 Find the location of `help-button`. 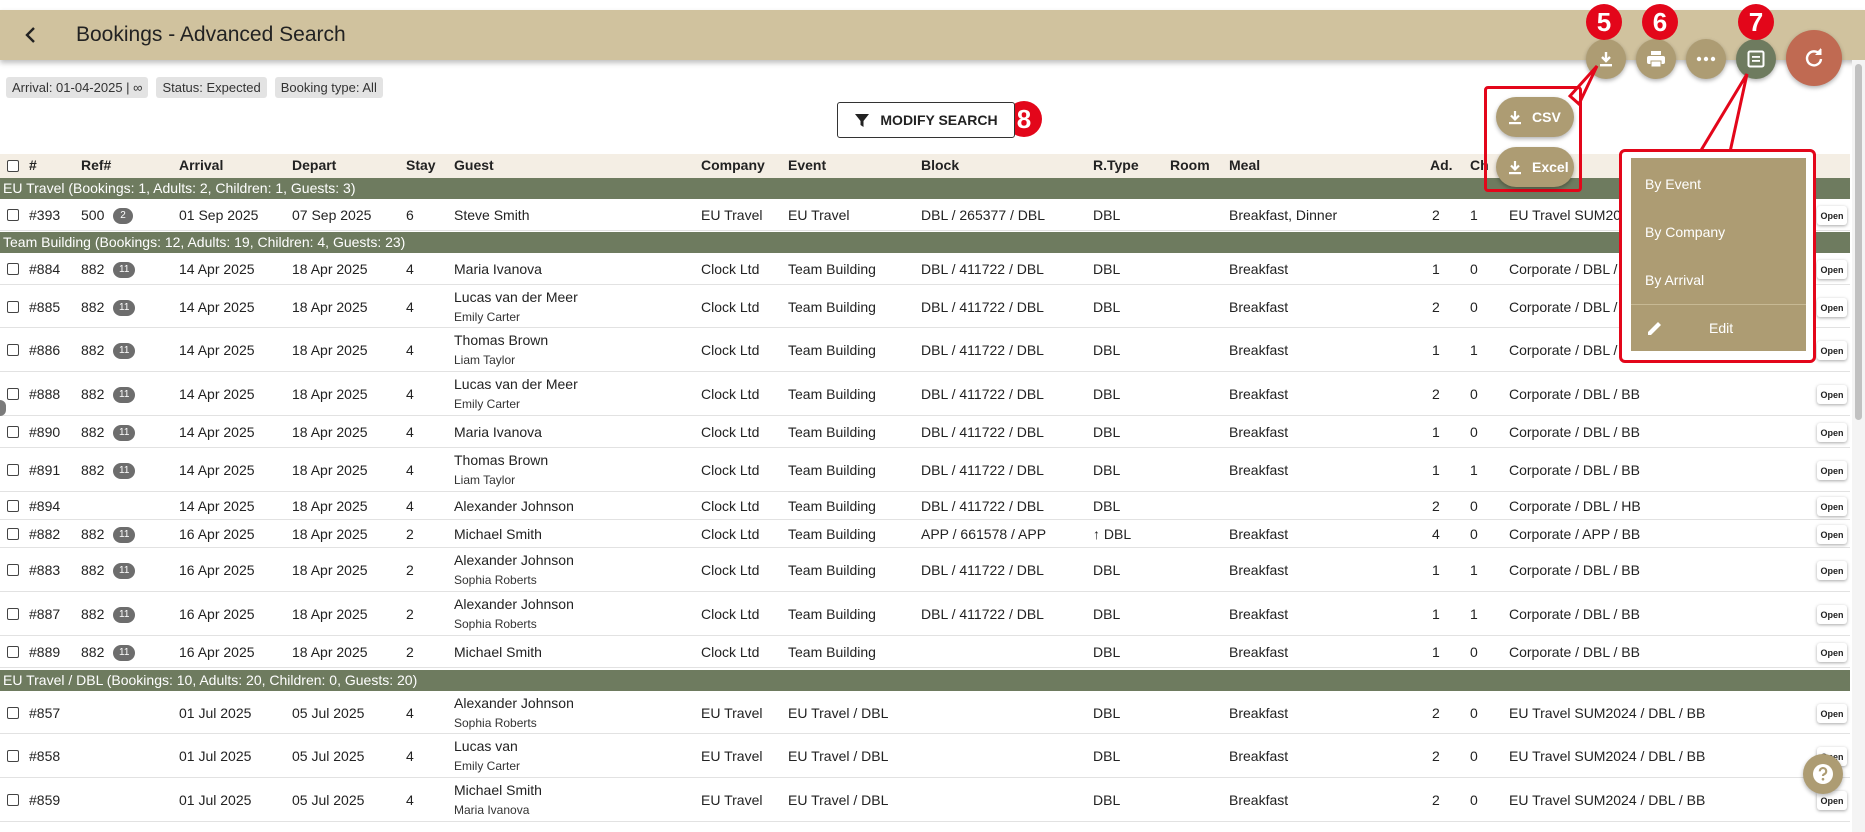

help-button is located at coordinates (1823, 774).